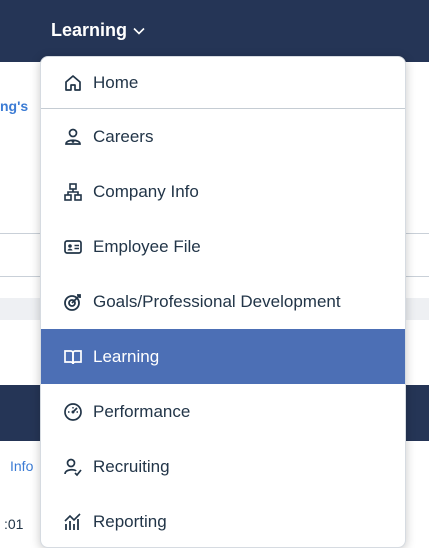 The width and height of the screenshot is (429, 548). I want to click on chevron-down-icon, so click(139, 31).